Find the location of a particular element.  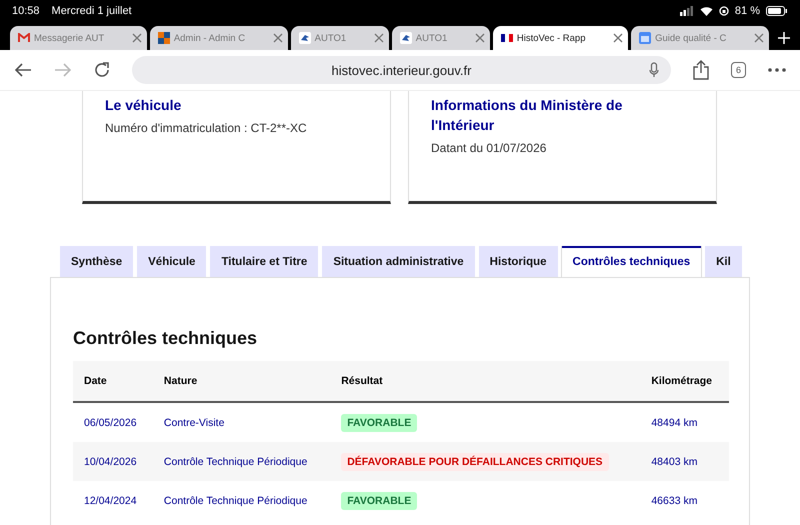

section-tab: Kil is located at coordinates (723, 261).